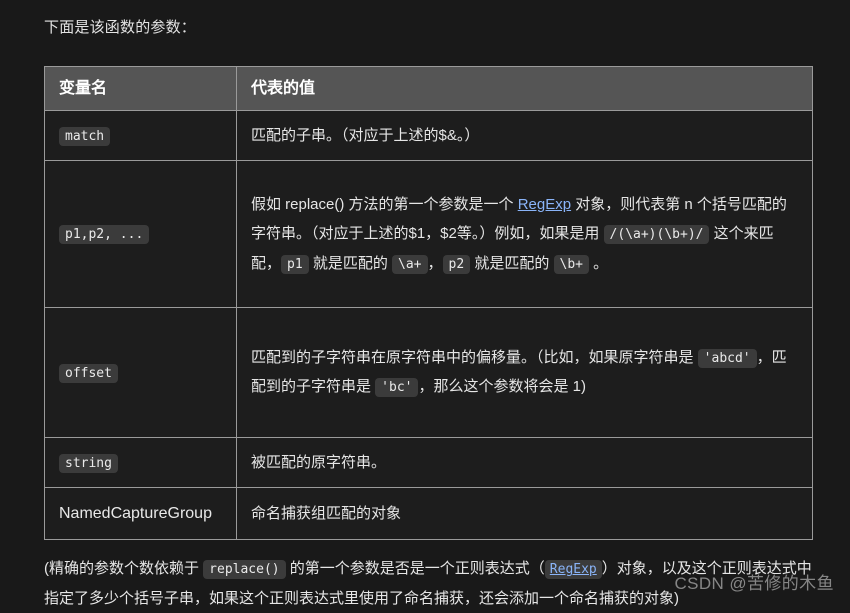 This screenshot has width=850, height=613. What do you see at coordinates (524, 88) in the screenshot?
I see `column-header-value: 代表的值` at bounding box center [524, 88].